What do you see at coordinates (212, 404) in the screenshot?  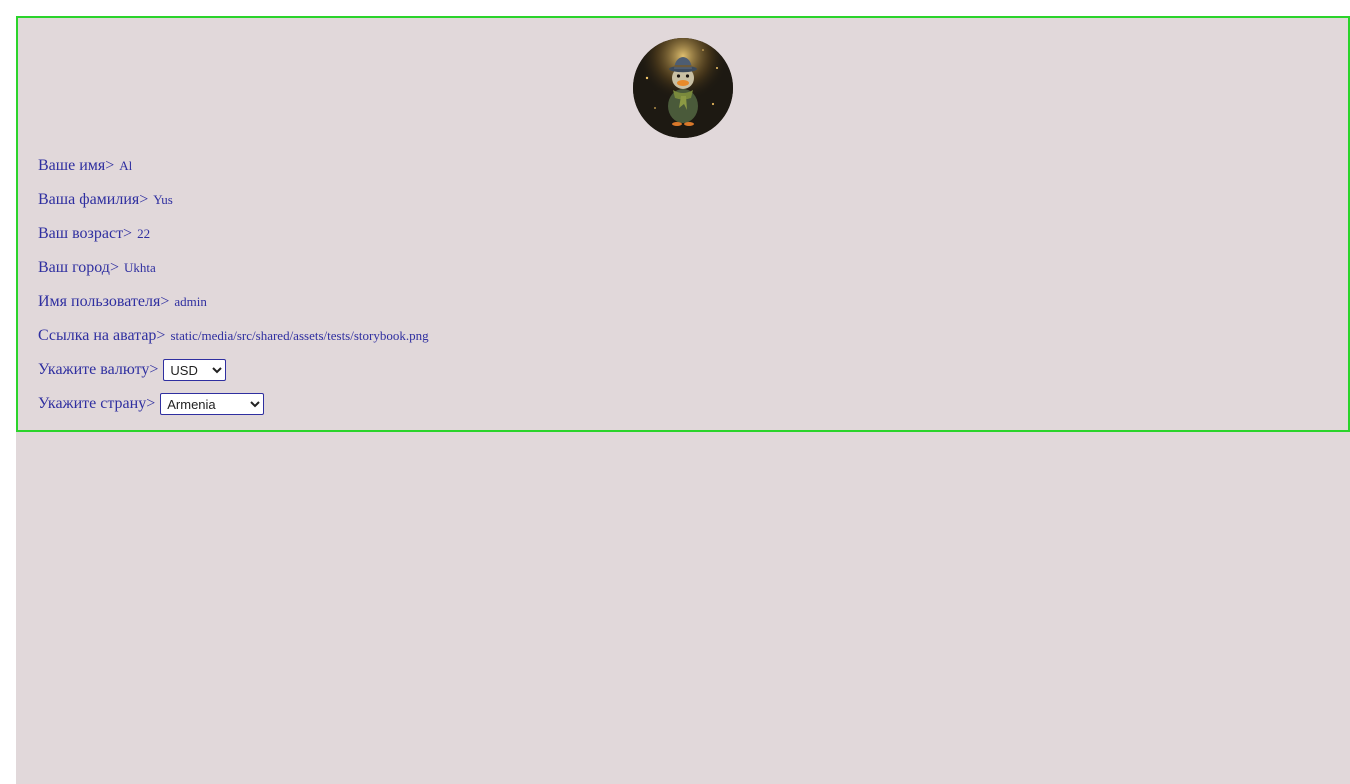 I see `country-select: Armenia` at bounding box center [212, 404].